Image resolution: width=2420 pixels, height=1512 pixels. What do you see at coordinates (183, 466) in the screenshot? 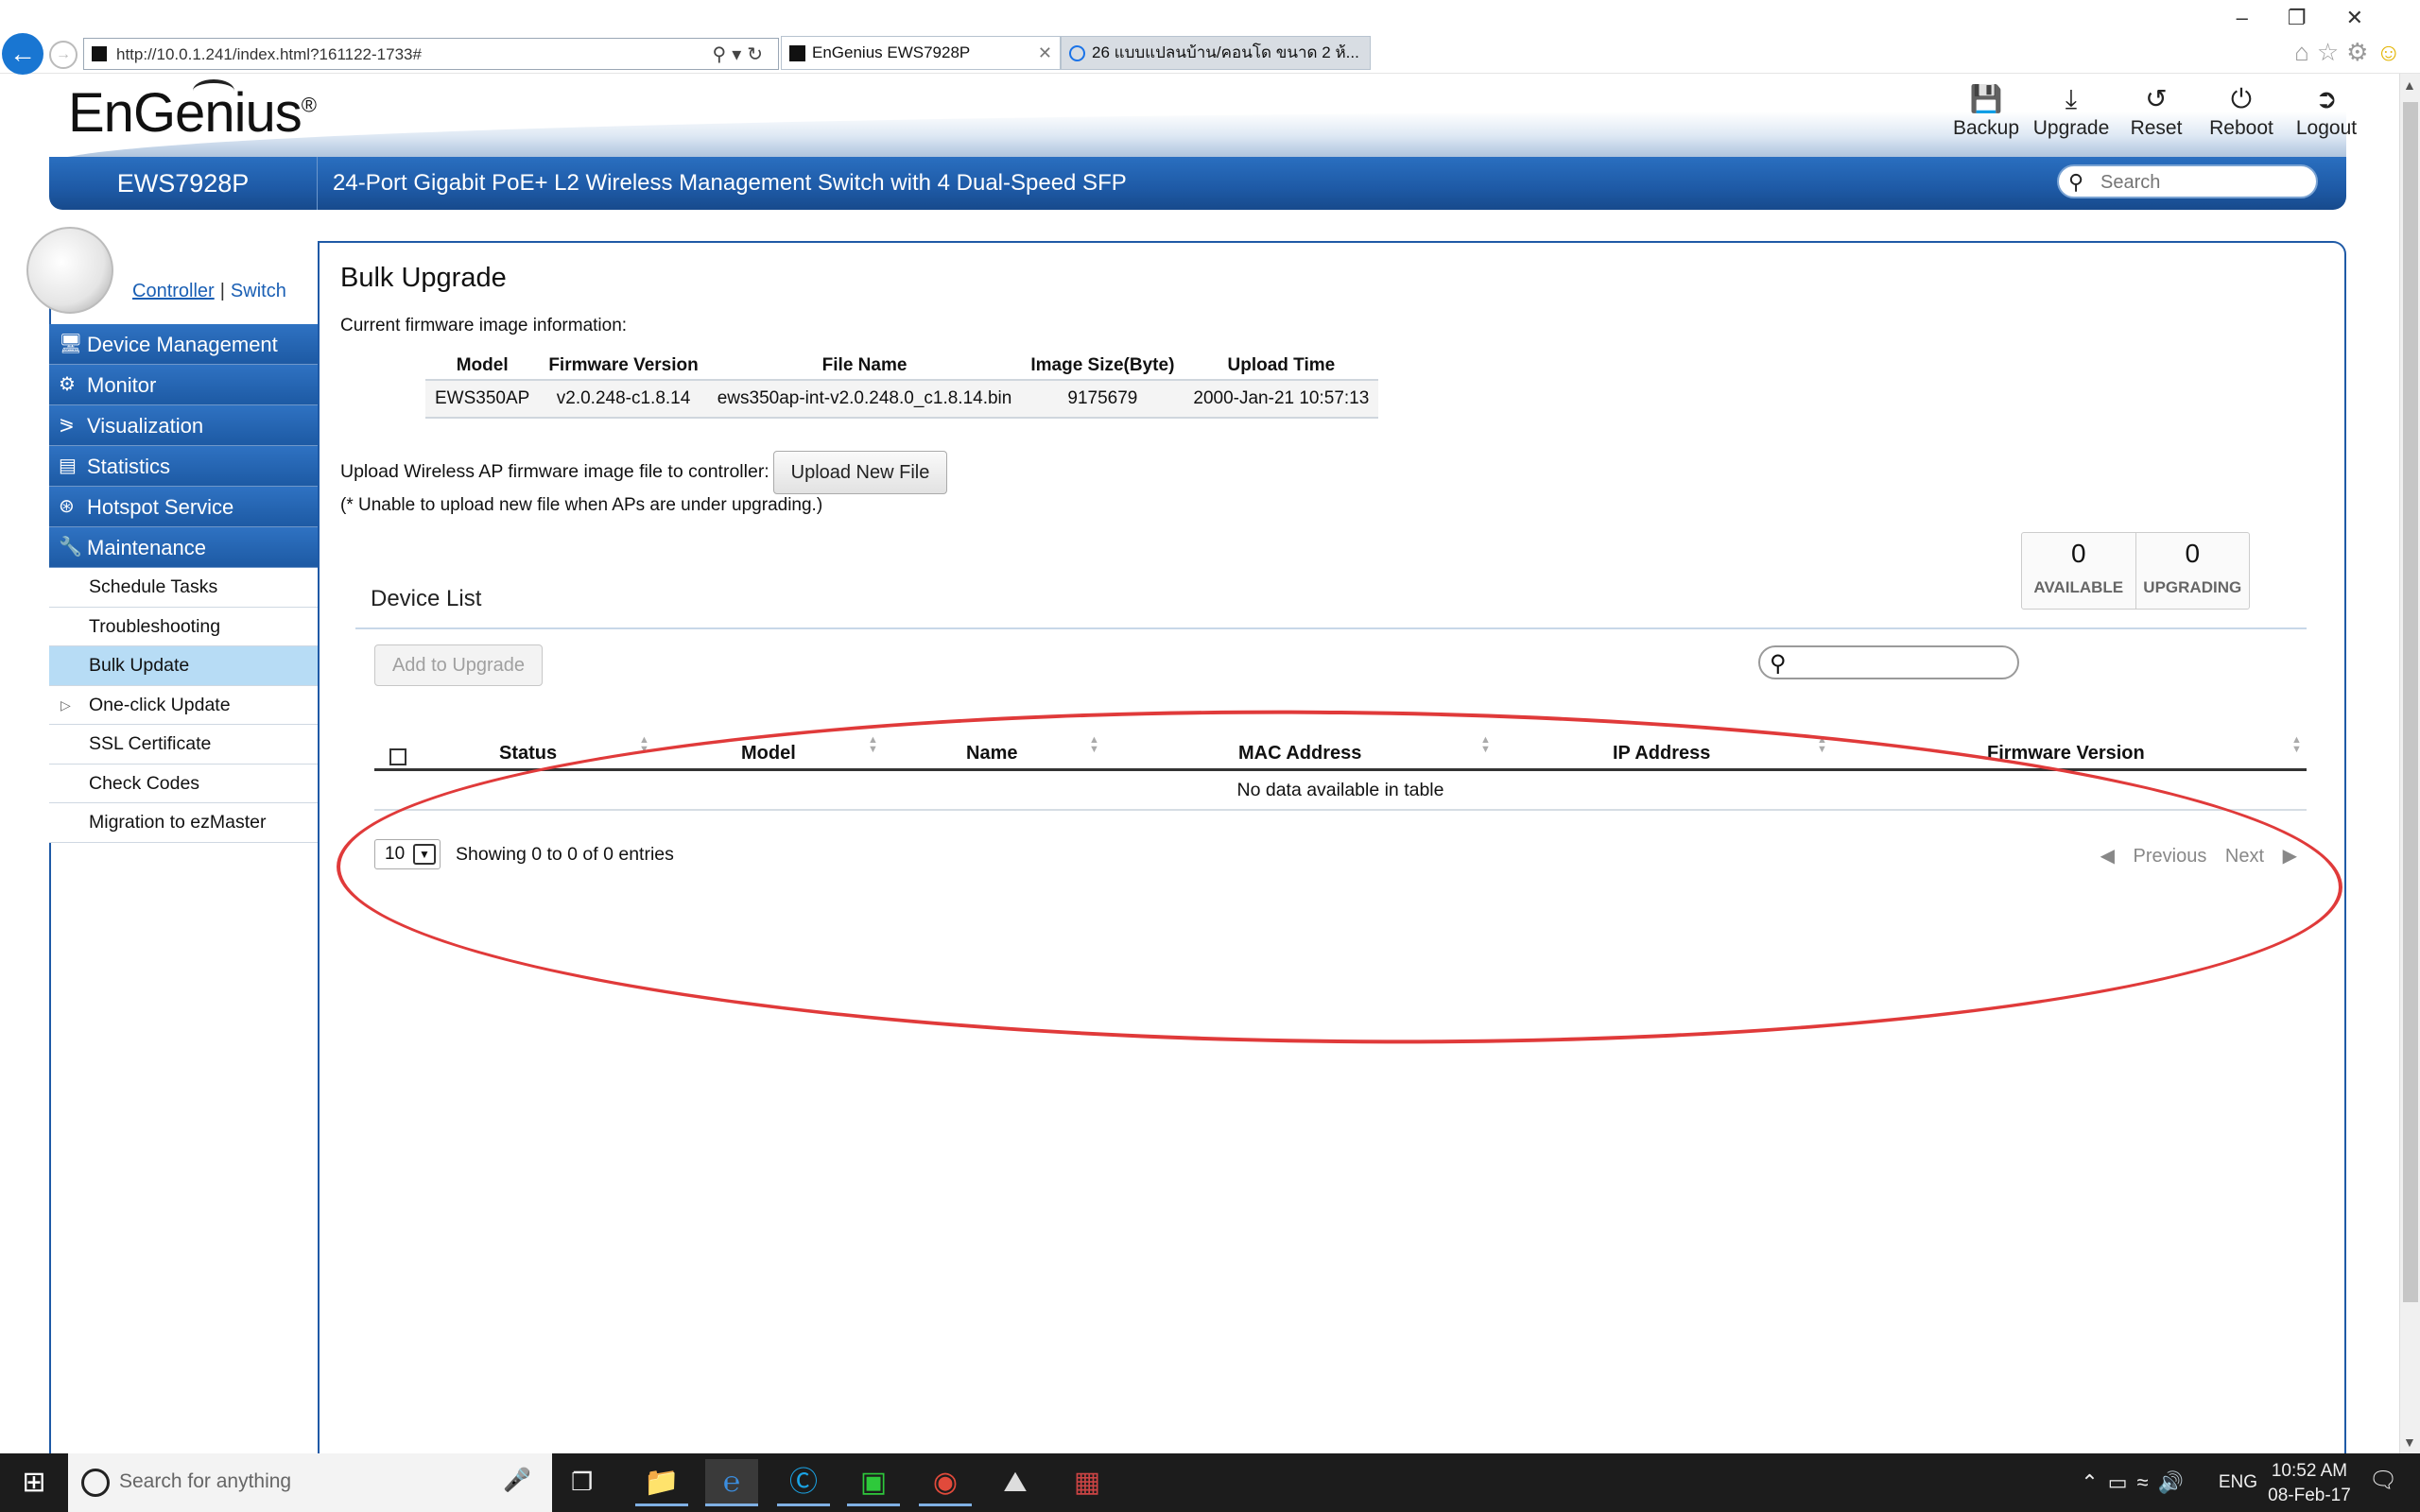
I see `sidebar-item-statistics: ▤ Statistics` at bounding box center [183, 466].